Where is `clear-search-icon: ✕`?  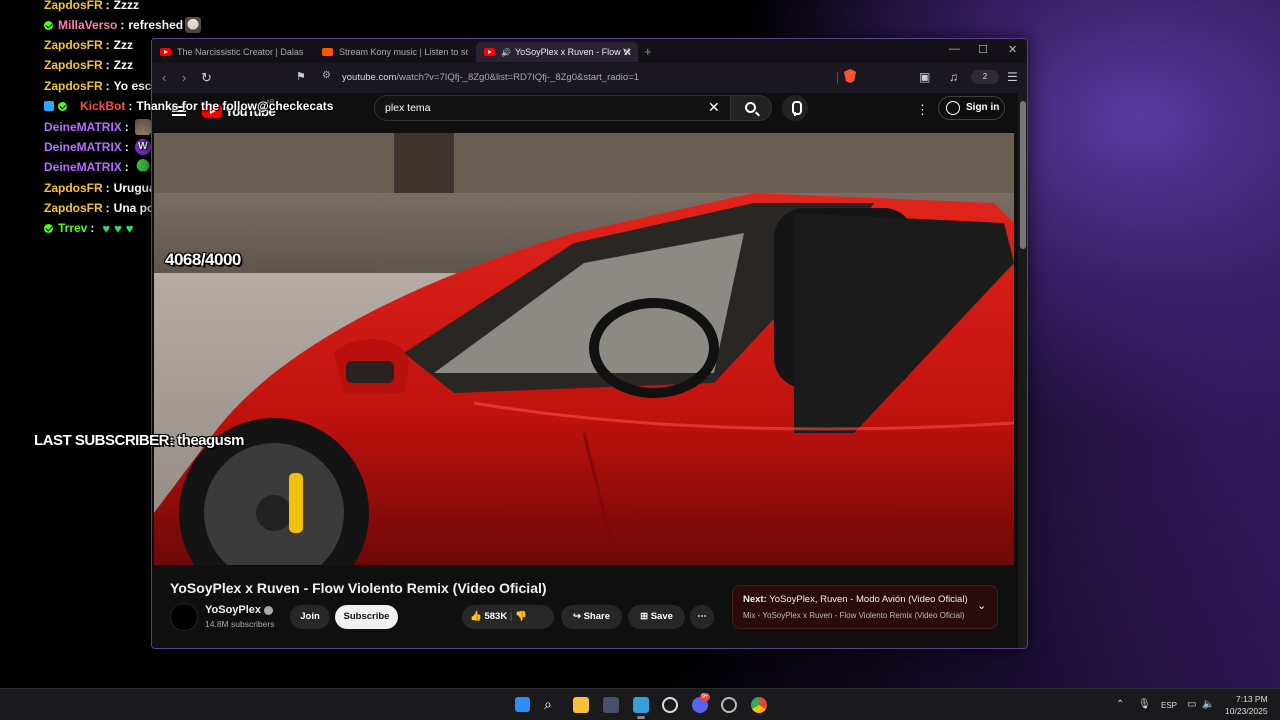
clear-search-icon: ✕ is located at coordinates (714, 107).